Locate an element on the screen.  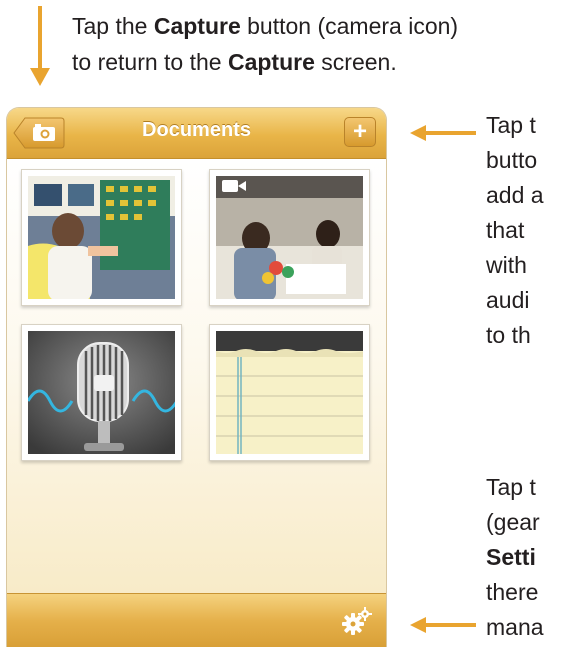
notepad-icon is located at coordinates (289, 392).